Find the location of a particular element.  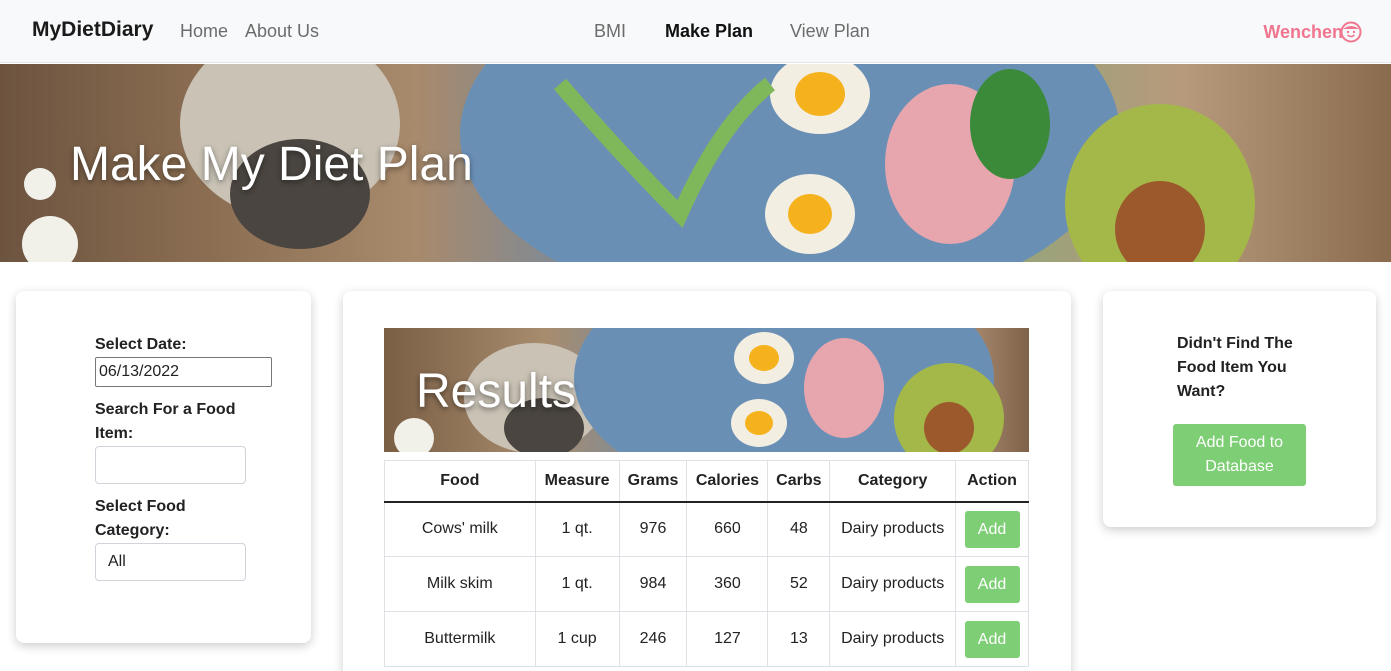

cell-carbs: 13 is located at coordinates (799, 639).